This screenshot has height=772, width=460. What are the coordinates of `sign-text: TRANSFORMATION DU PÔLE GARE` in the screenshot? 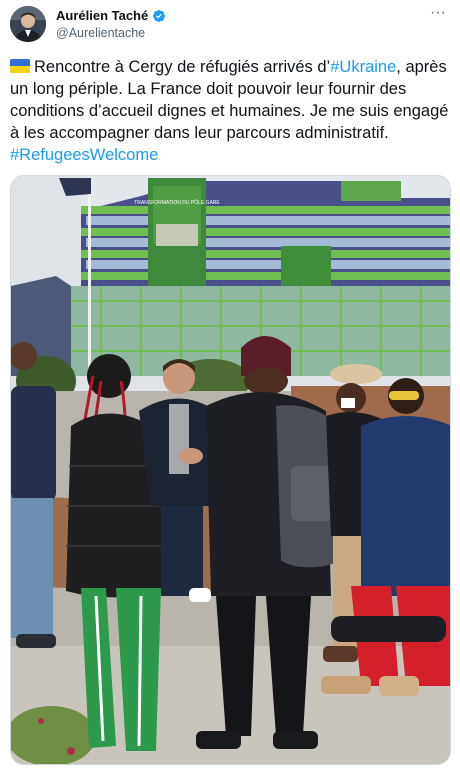 It's located at (177, 202).